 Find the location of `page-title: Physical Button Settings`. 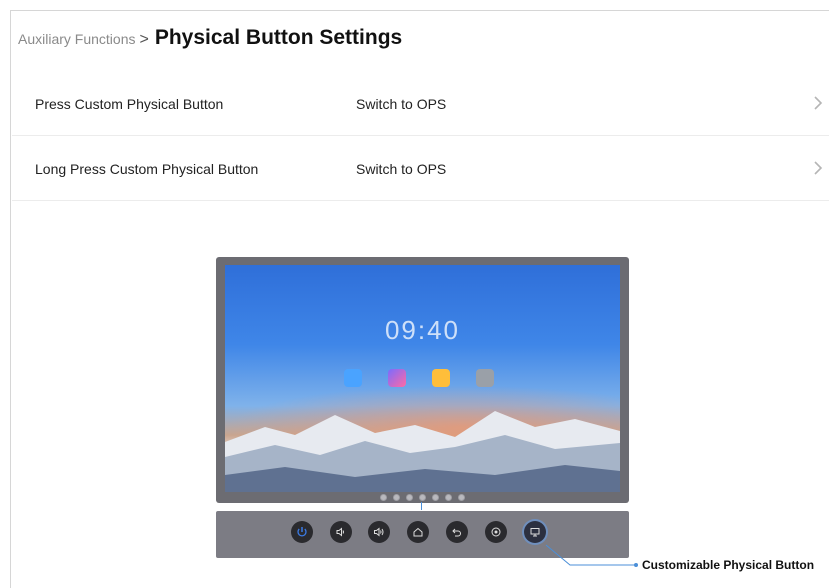

page-title: Physical Button Settings is located at coordinates (278, 37).